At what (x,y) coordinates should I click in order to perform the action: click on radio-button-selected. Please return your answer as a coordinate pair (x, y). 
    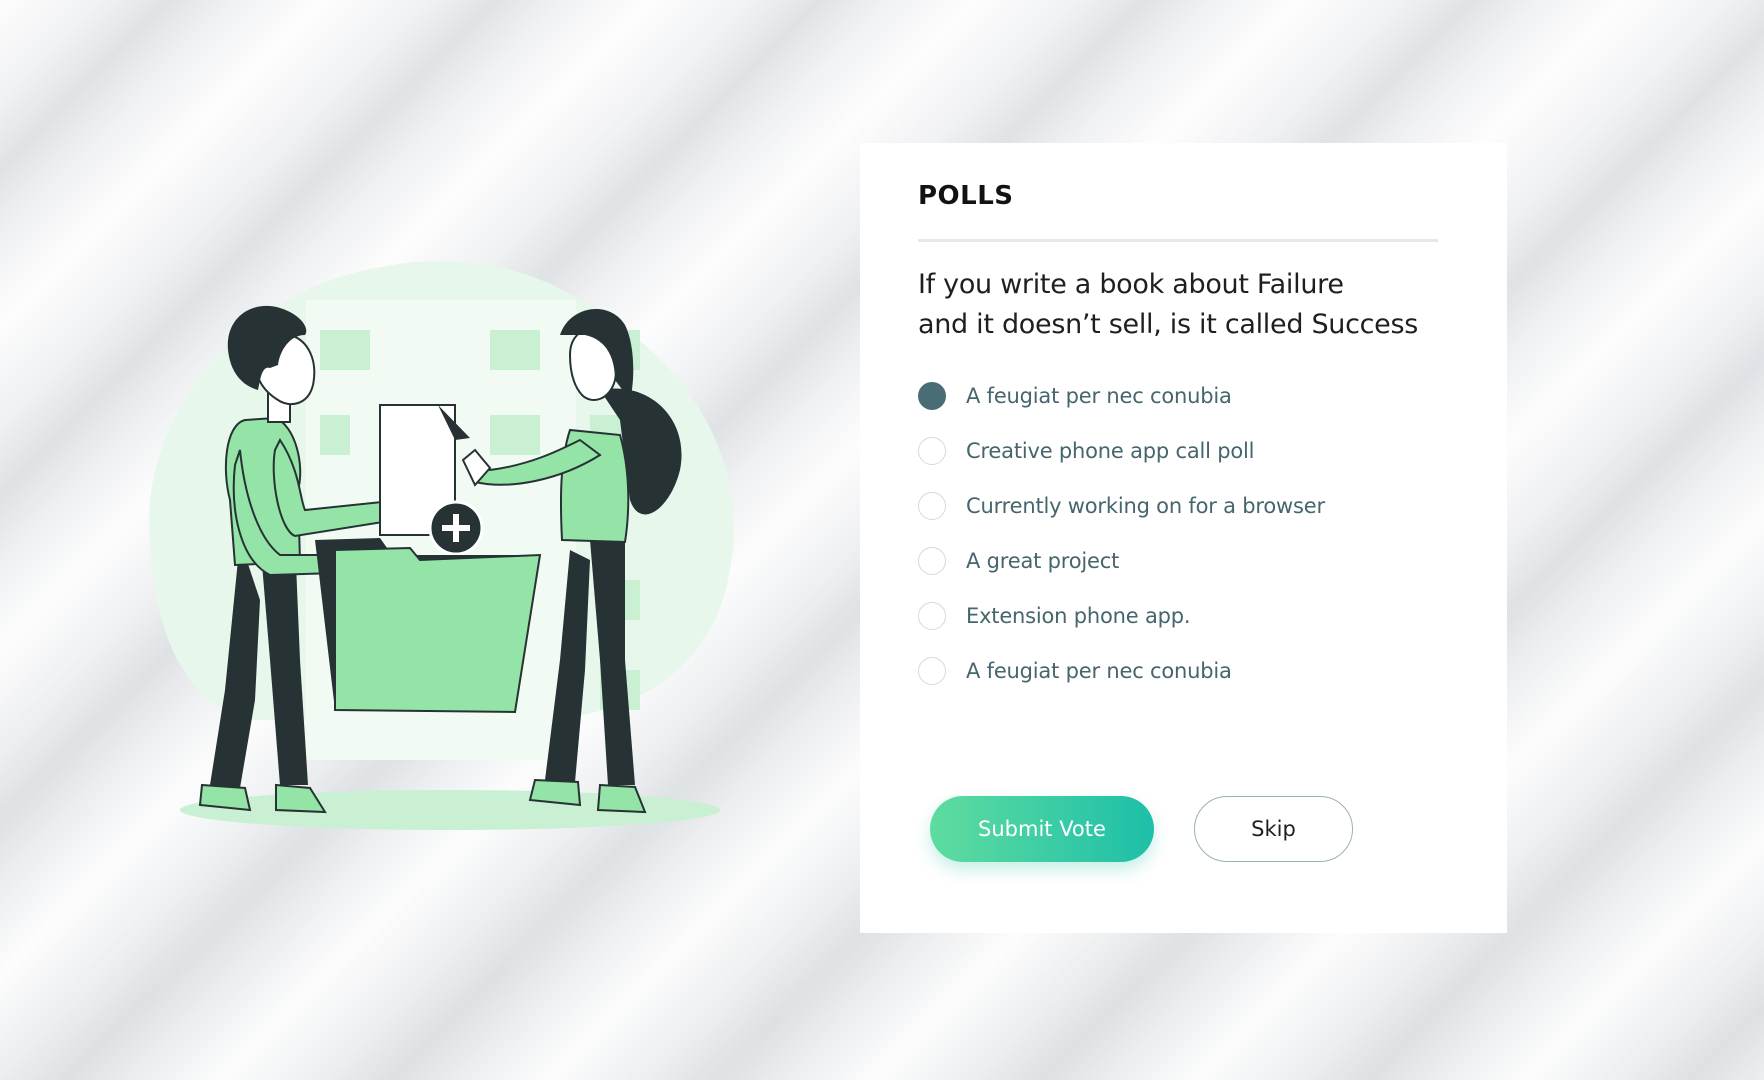
    Looking at the image, I should click on (932, 396).